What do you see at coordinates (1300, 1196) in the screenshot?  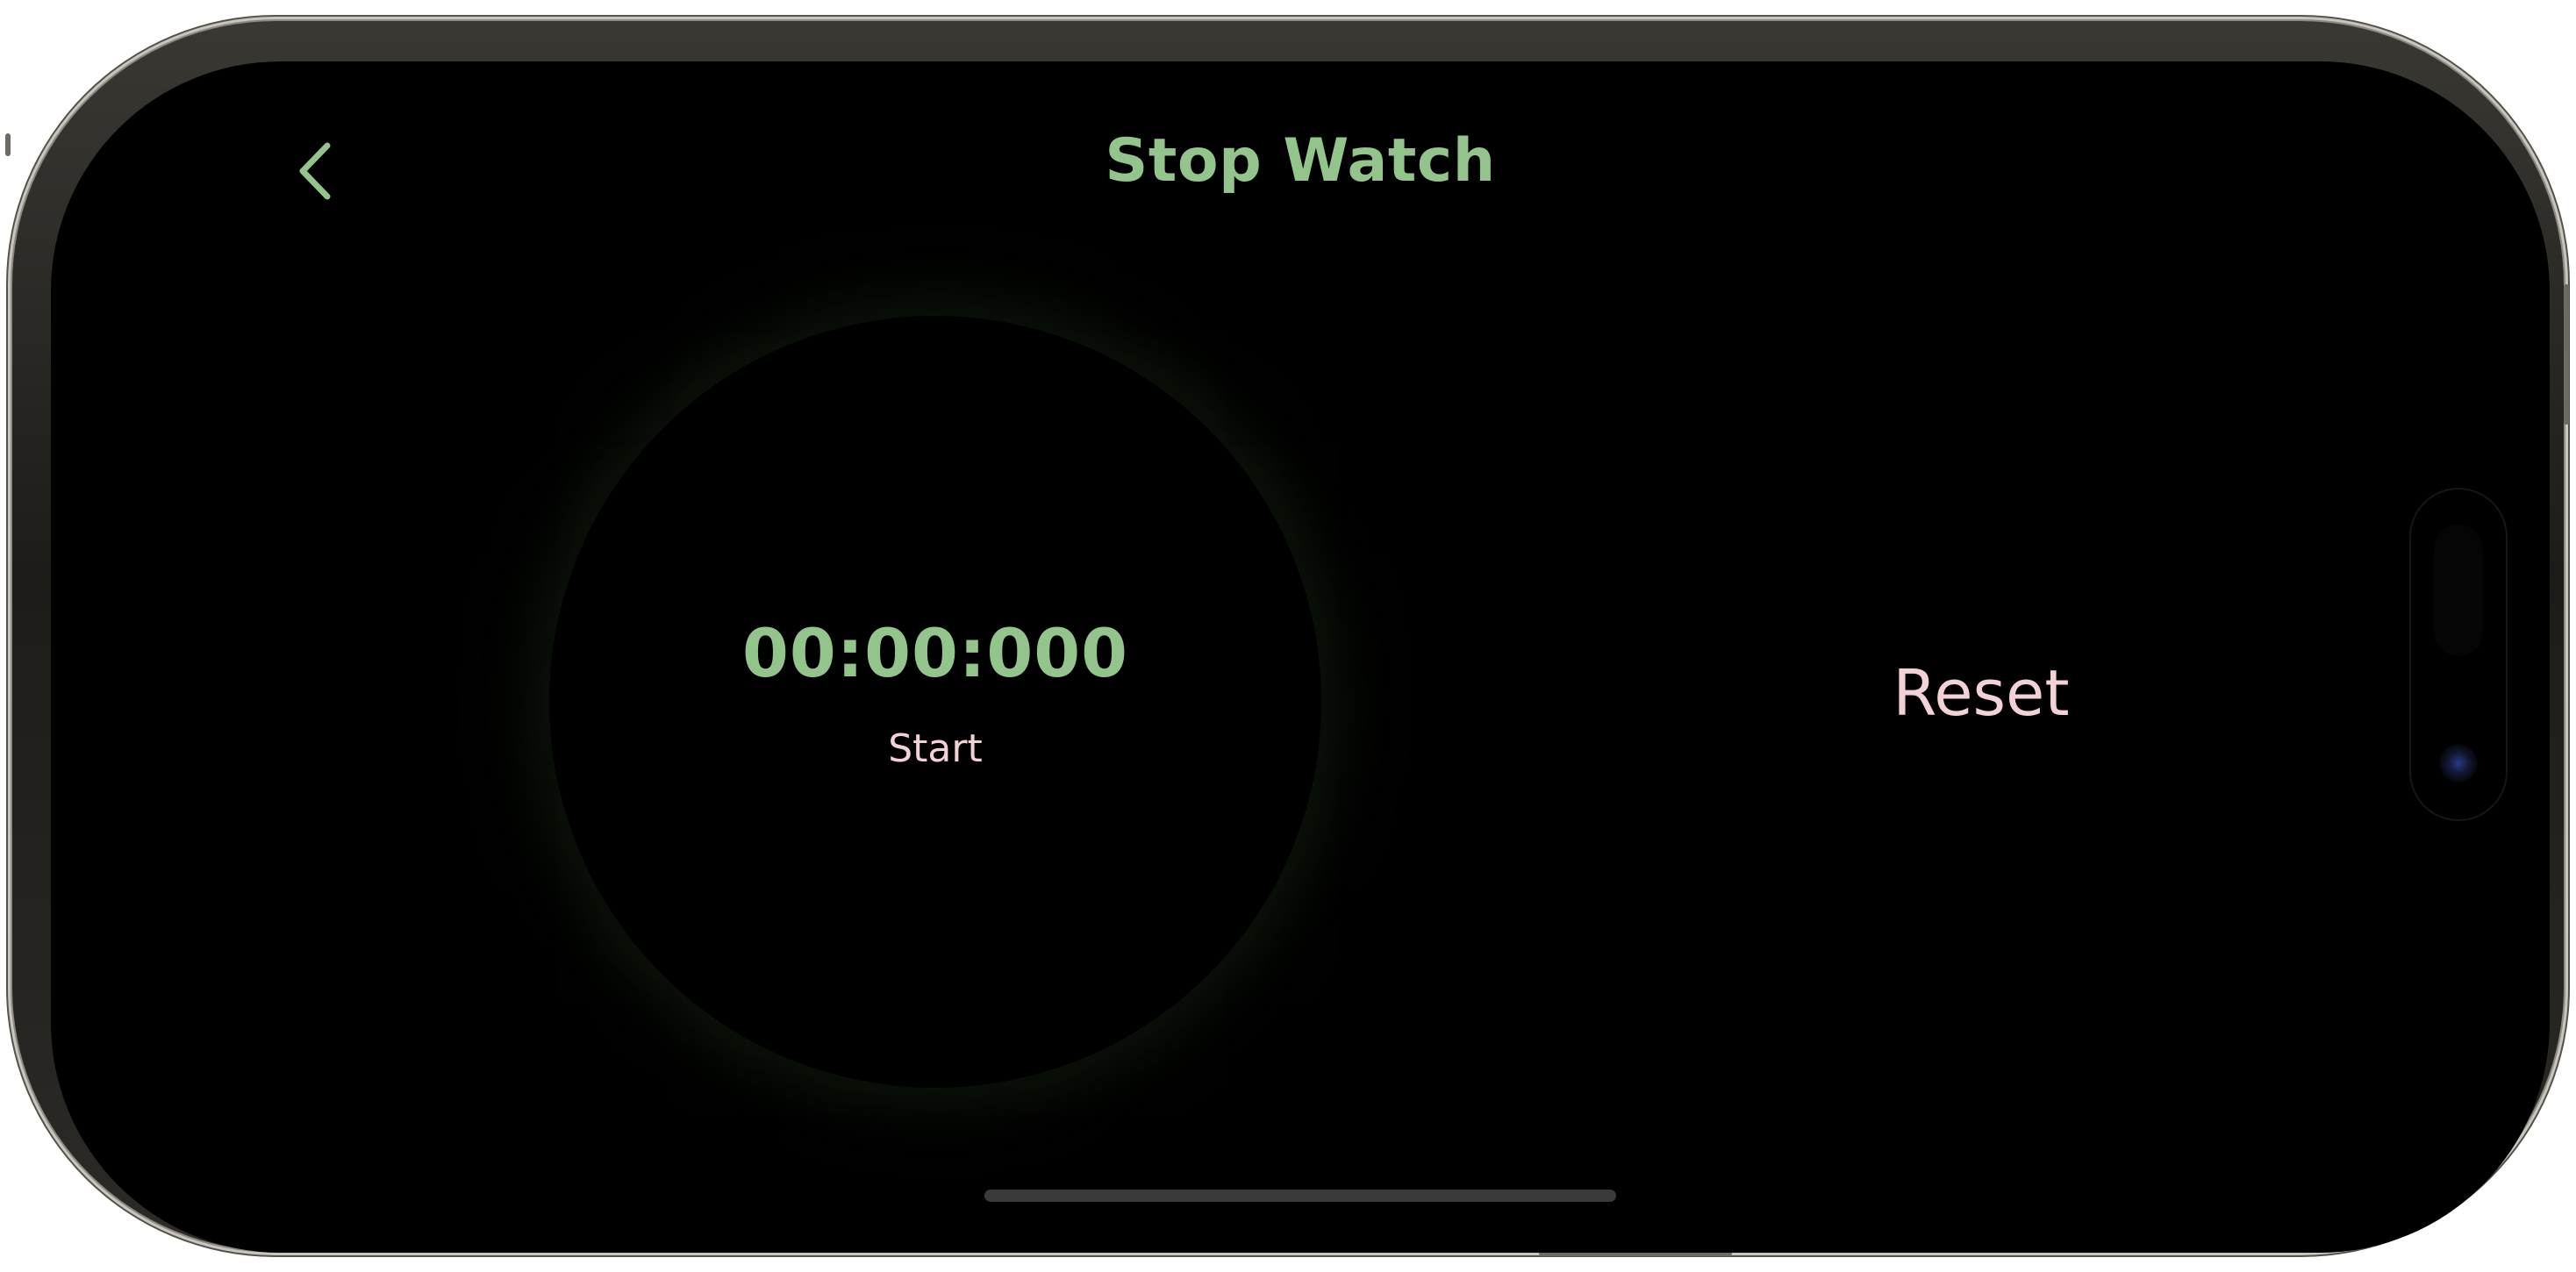 I see `home-indicator` at bounding box center [1300, 1196].